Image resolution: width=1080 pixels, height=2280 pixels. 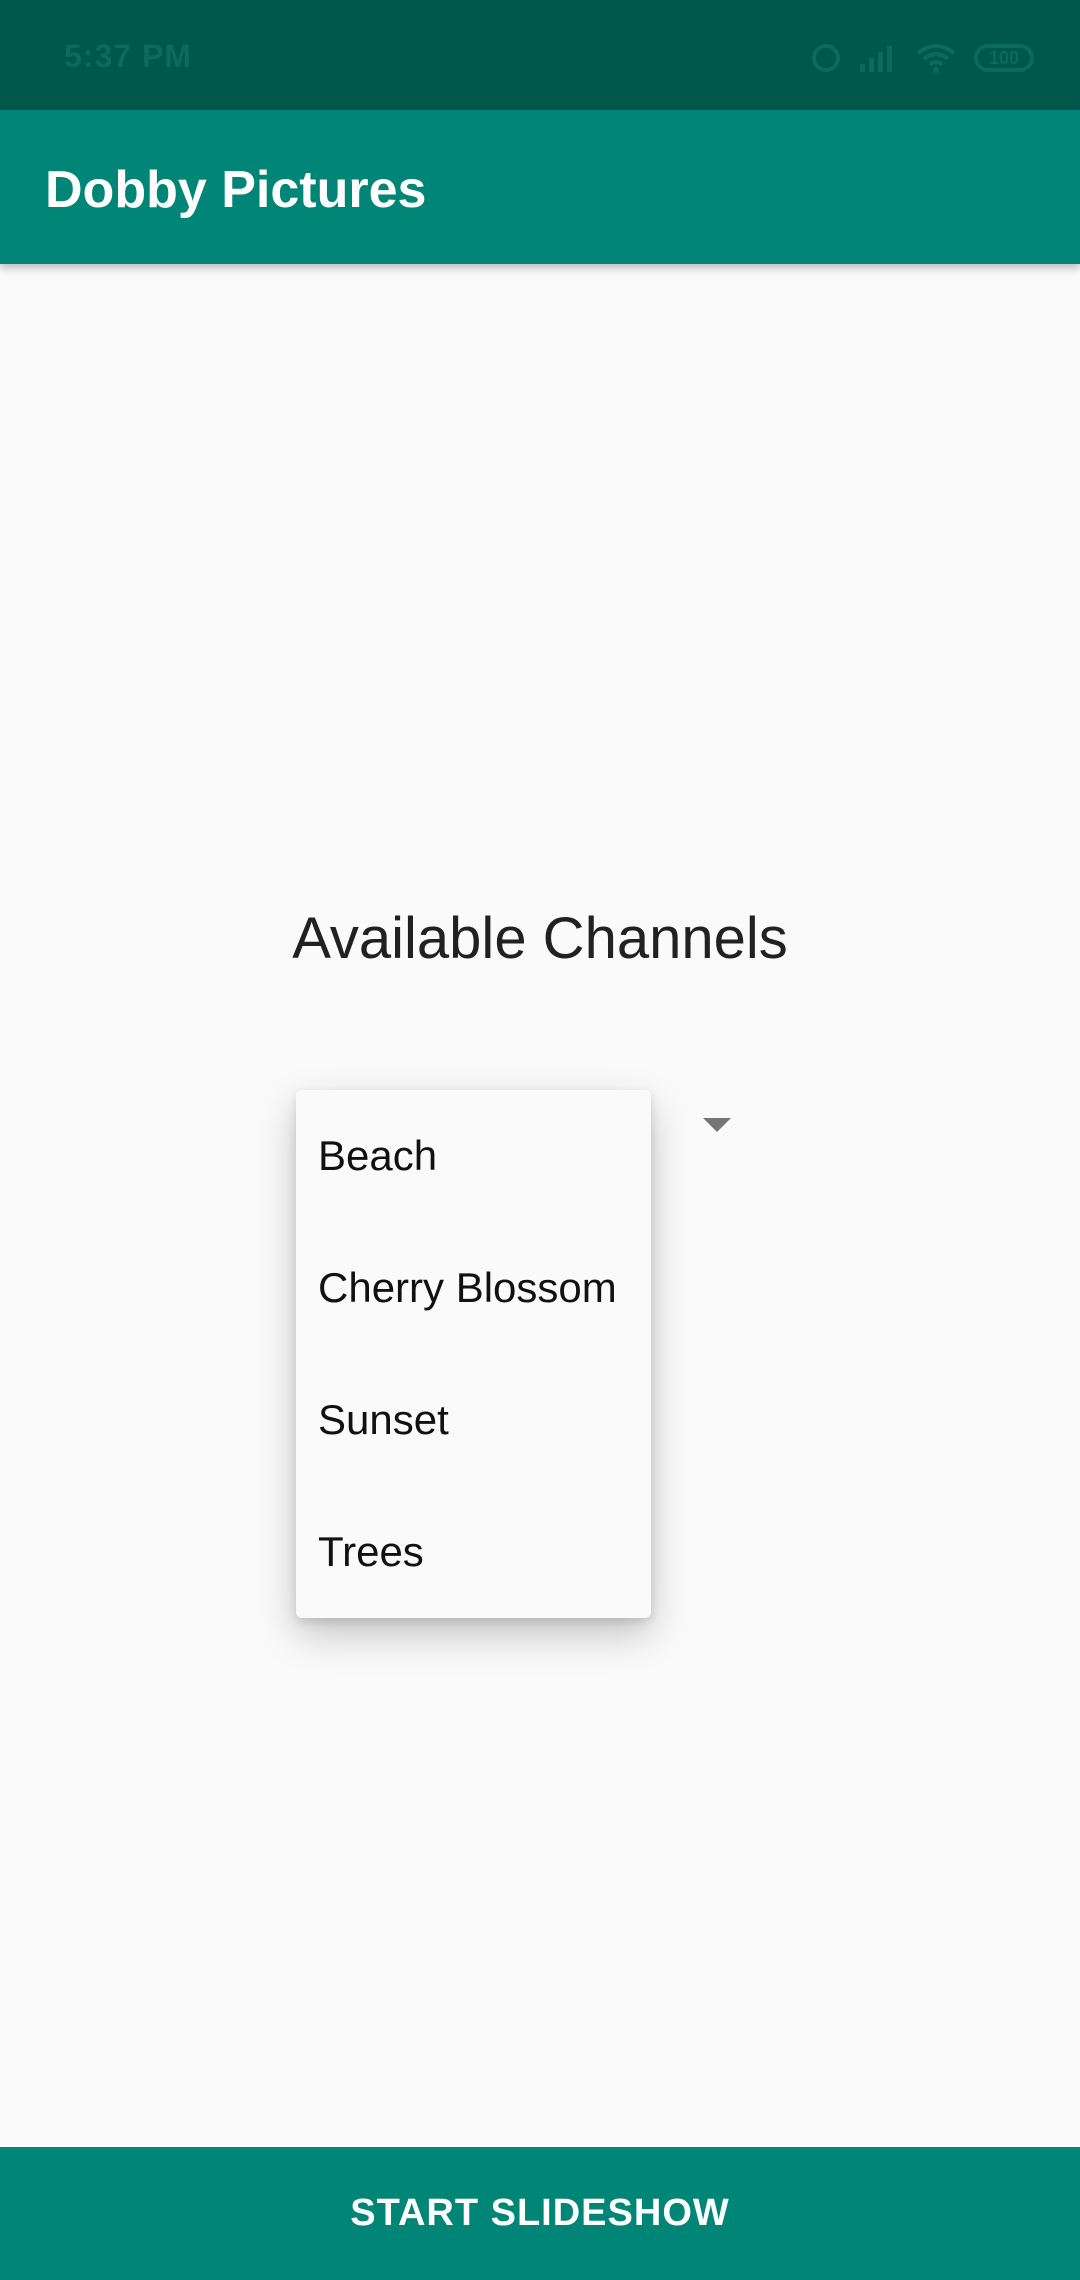 I want to click on dropdown-item-label: Trees, so click(x=371, y=1551).